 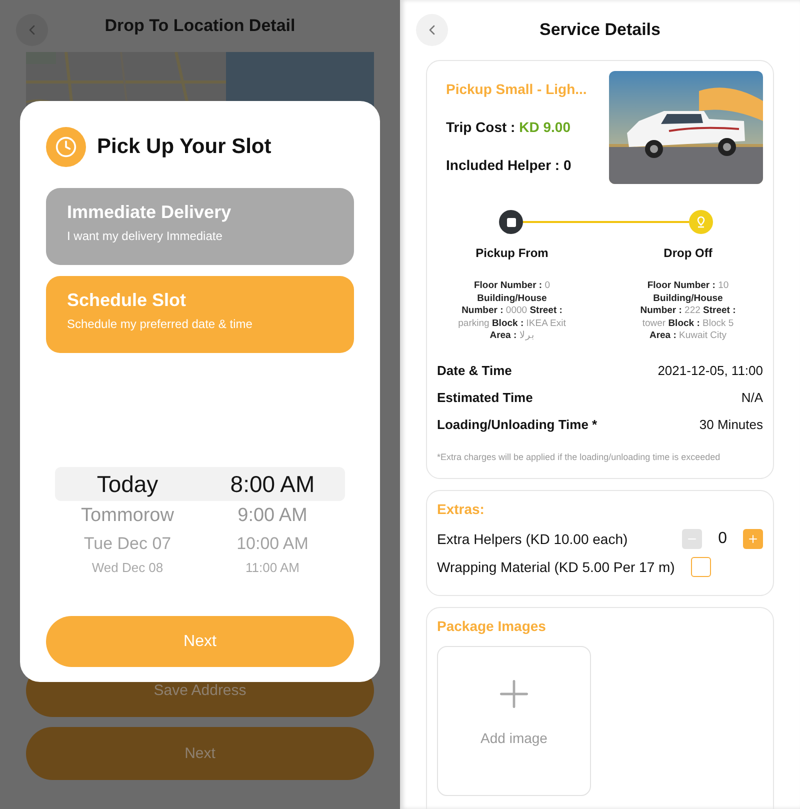 I want to click on picker-time: 9:00 AM, so click(x=272, y=516).